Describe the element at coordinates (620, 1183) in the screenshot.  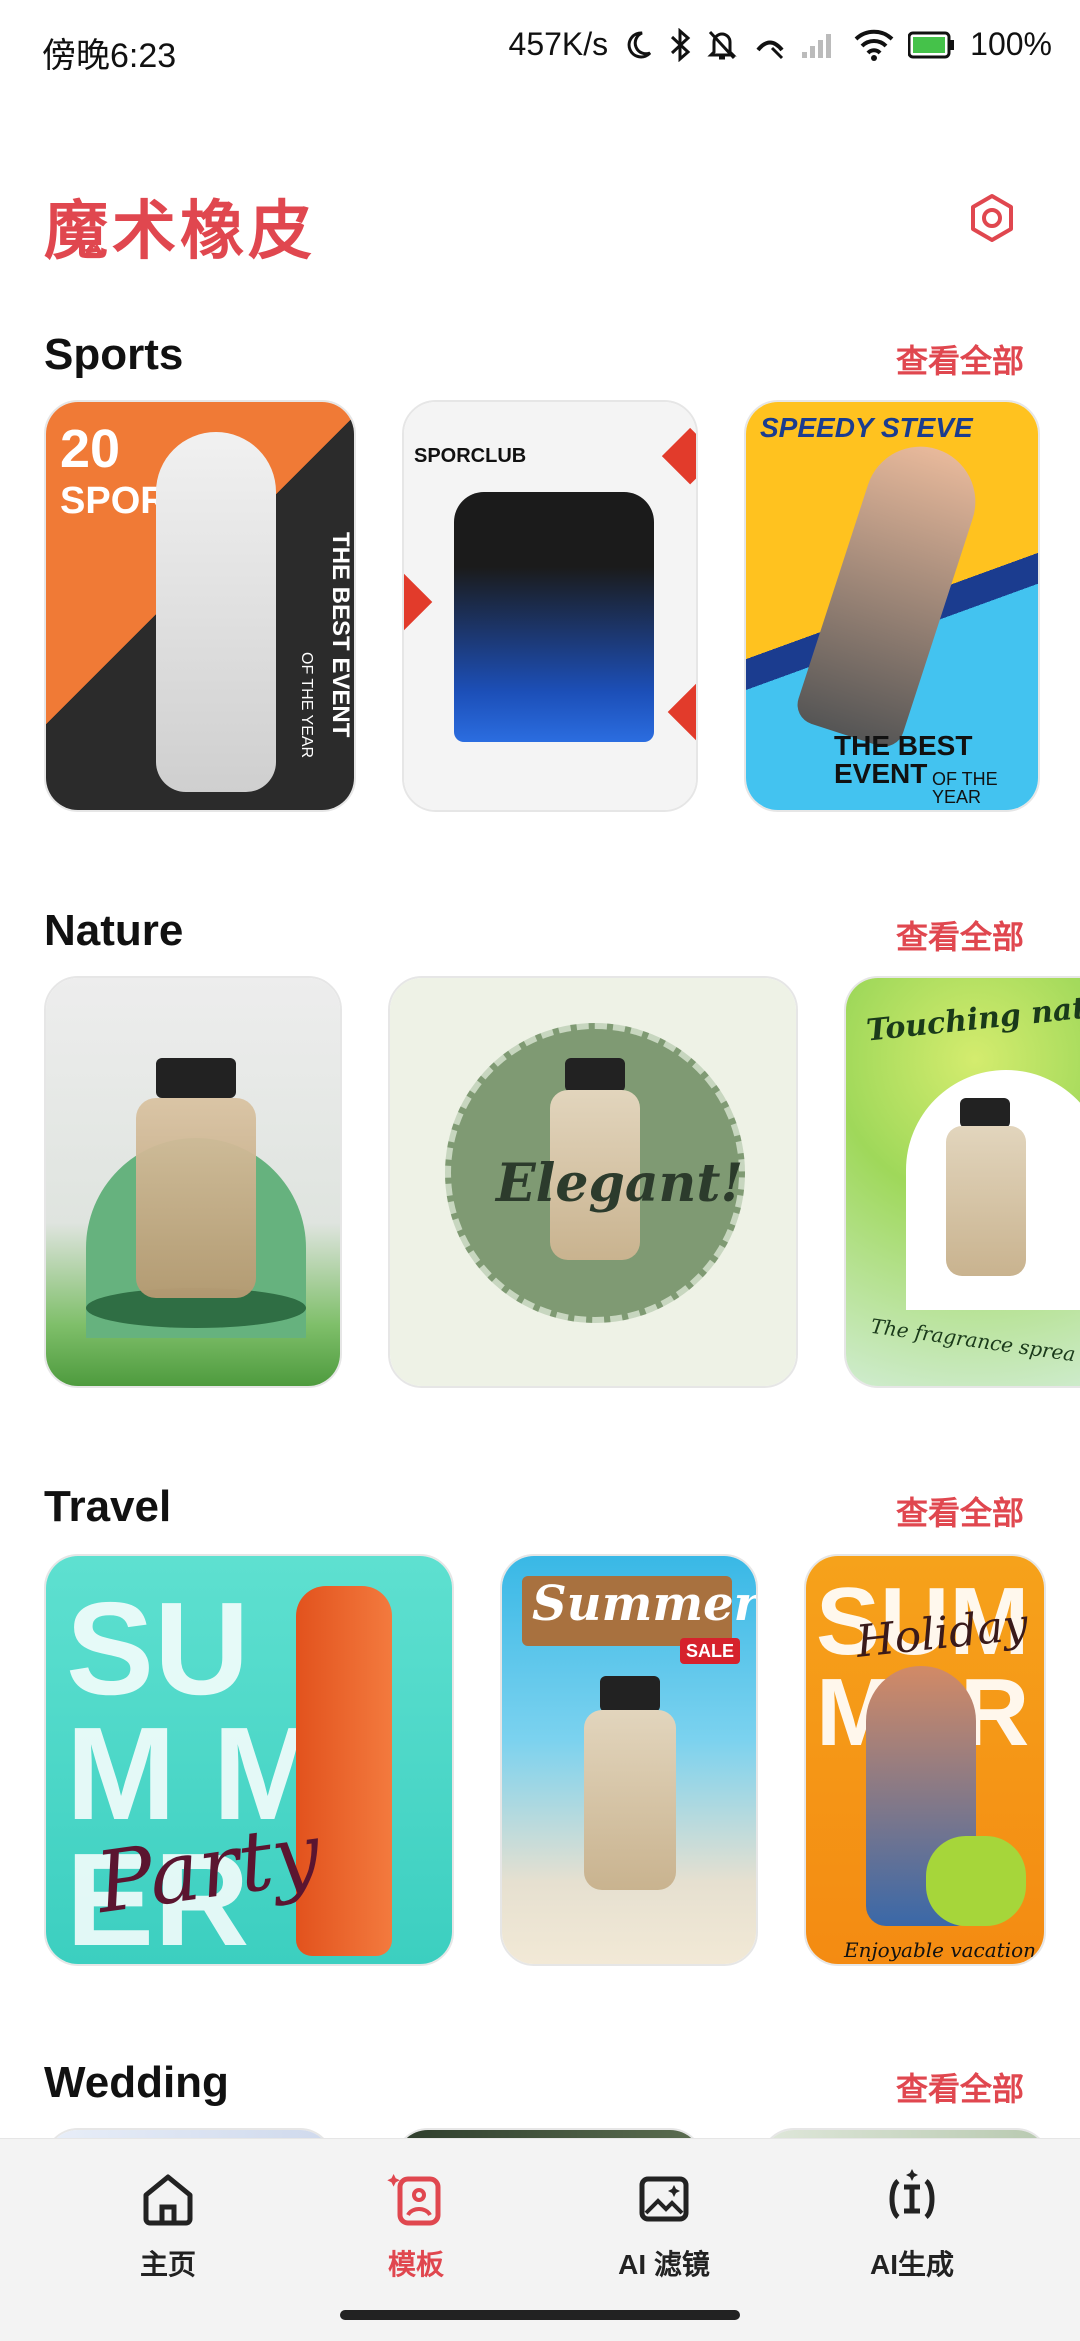
I see `card-script-text: Elegant!` at that location.